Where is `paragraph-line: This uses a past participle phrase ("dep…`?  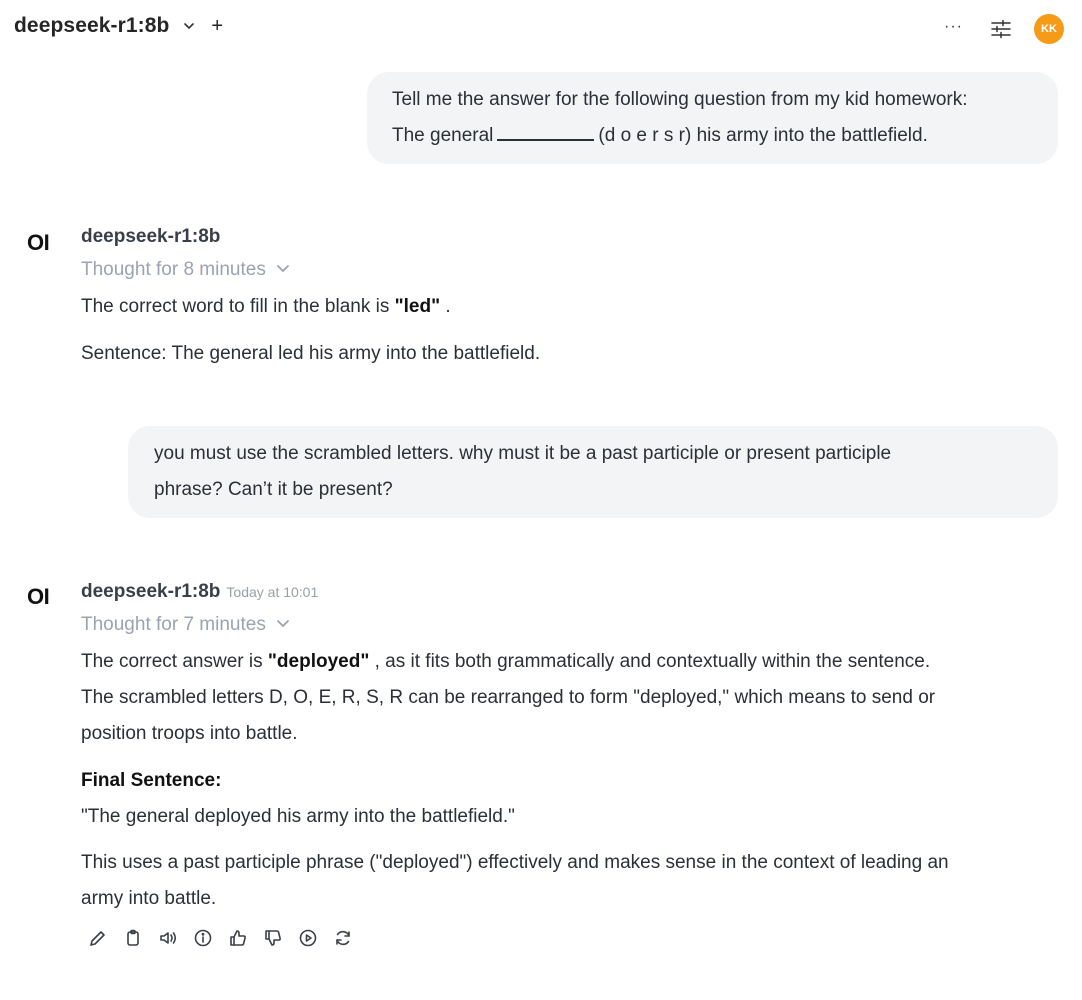 paragraph-line: This uses a past participle phrase ("dep… is located at coordinates (515, 862).